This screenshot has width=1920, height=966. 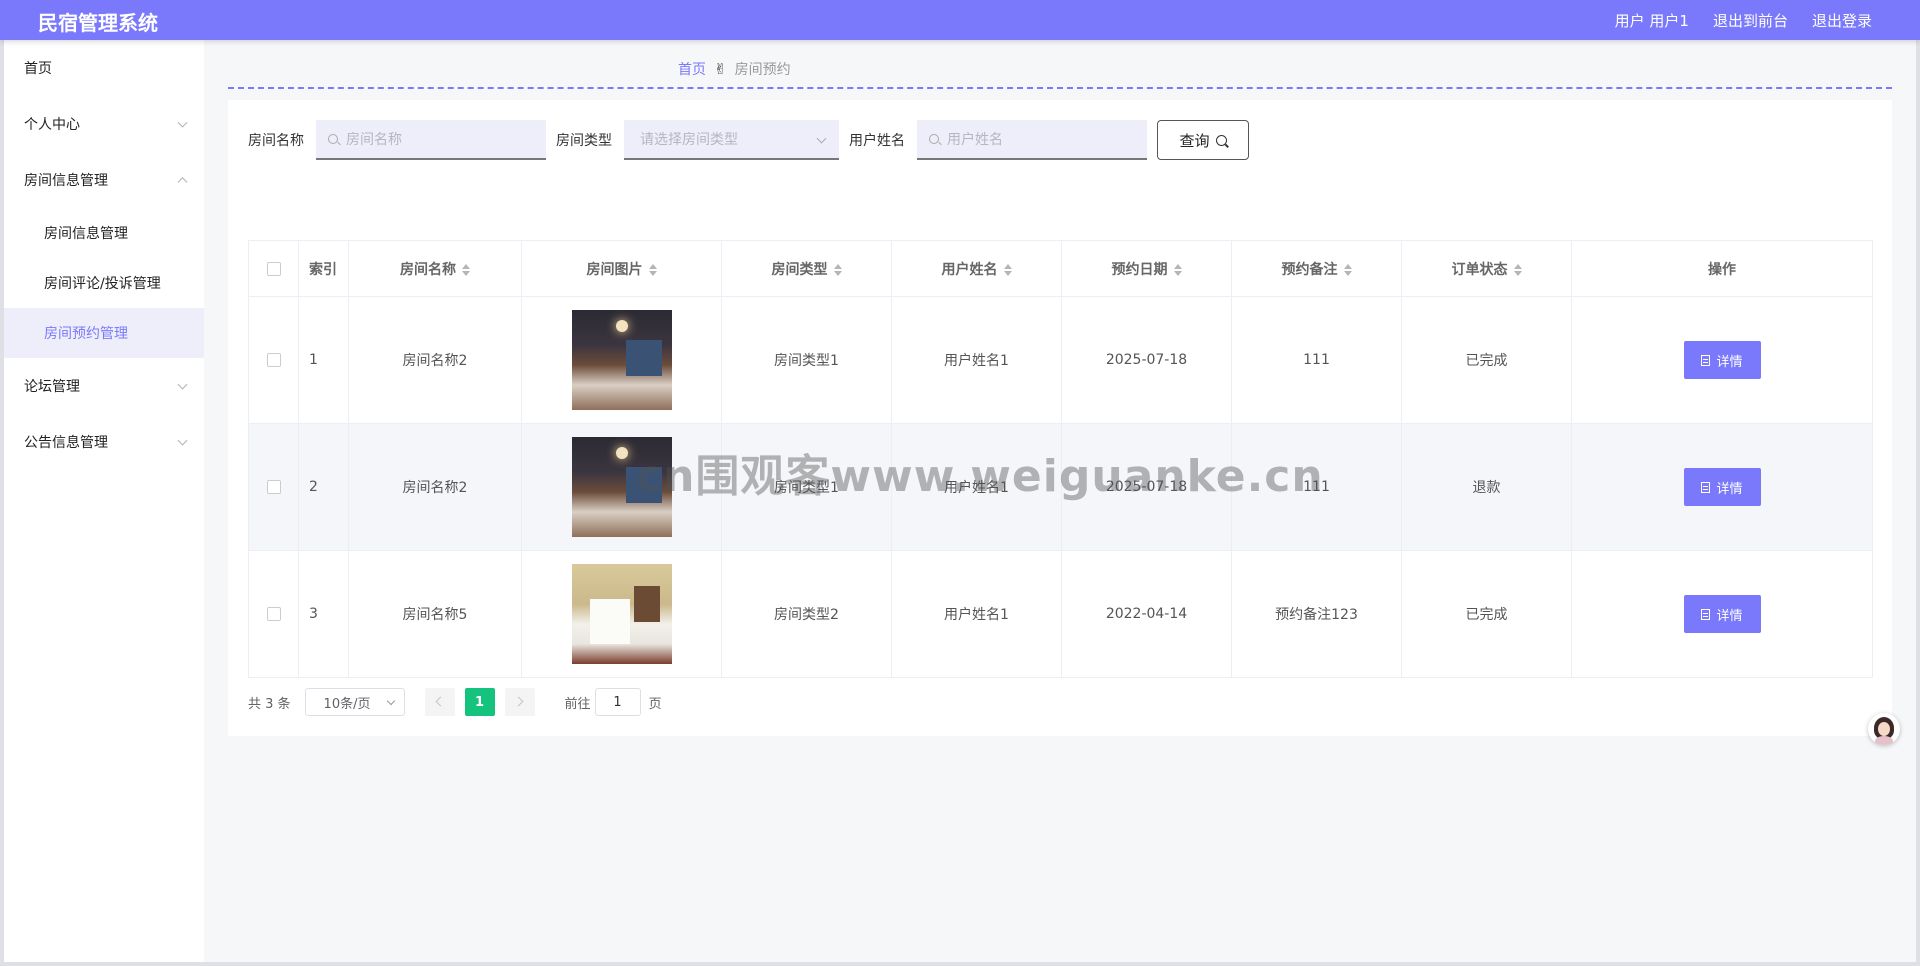 What do you see at coordinates (104, 333) in the screenshot?
I see `sidebar-subitem-room-booking: 房间预约管理` at bounding box center [104, 333].